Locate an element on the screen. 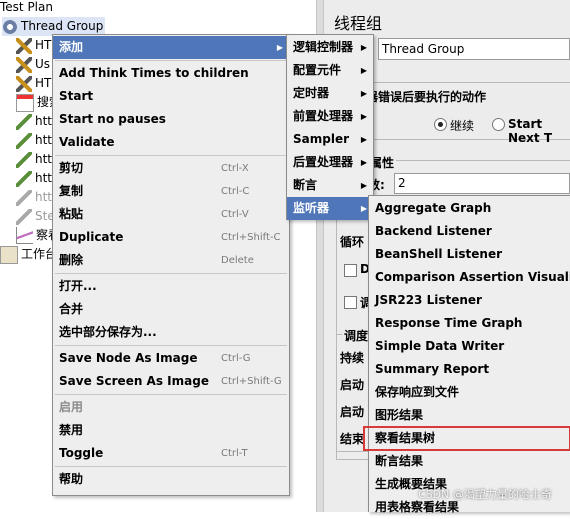 Image resolution: width=570 pixels, height=519 pixels. context-menu-item: 复制 Ctrl-C is located at coordinates (171, 191).